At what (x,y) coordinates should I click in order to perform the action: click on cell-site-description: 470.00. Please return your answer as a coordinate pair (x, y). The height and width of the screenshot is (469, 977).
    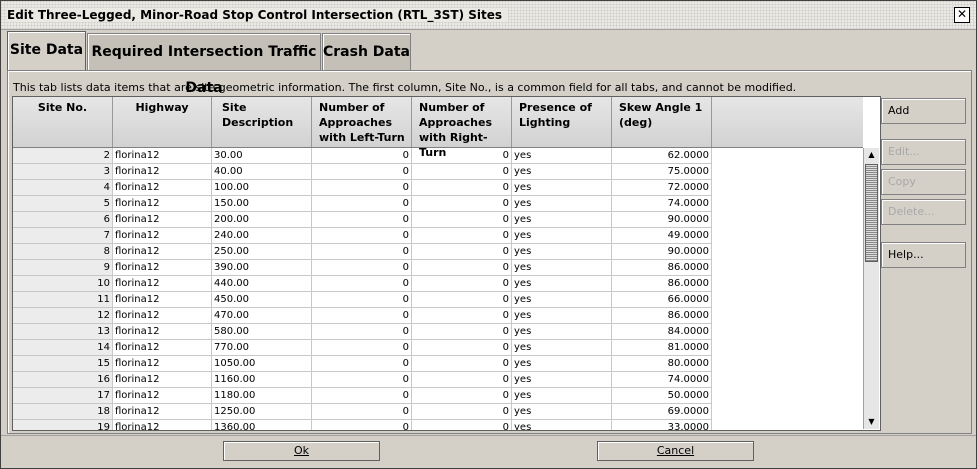
    Looking at the image, I should click on (262, 316).